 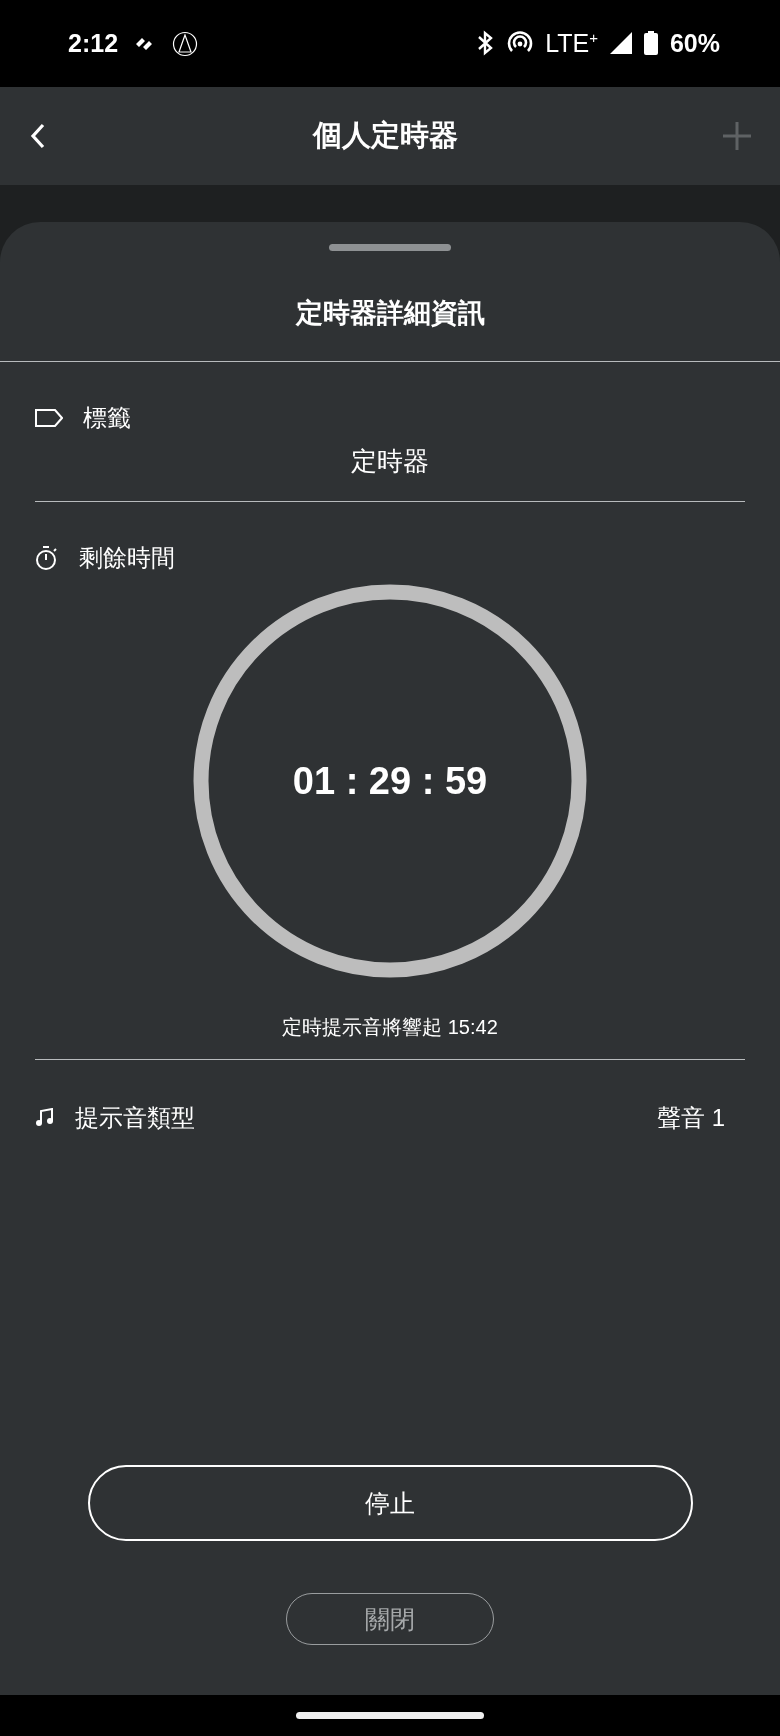 What do you see at coordinates (390, 461) in the screenshot?
I see `label-value: 定時器` at bounding box center [390, 461].